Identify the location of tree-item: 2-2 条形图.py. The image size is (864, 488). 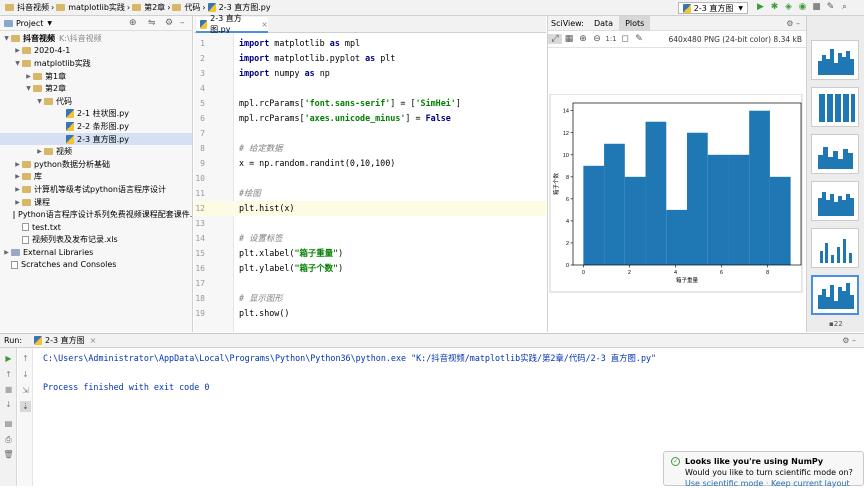
(96, 126).